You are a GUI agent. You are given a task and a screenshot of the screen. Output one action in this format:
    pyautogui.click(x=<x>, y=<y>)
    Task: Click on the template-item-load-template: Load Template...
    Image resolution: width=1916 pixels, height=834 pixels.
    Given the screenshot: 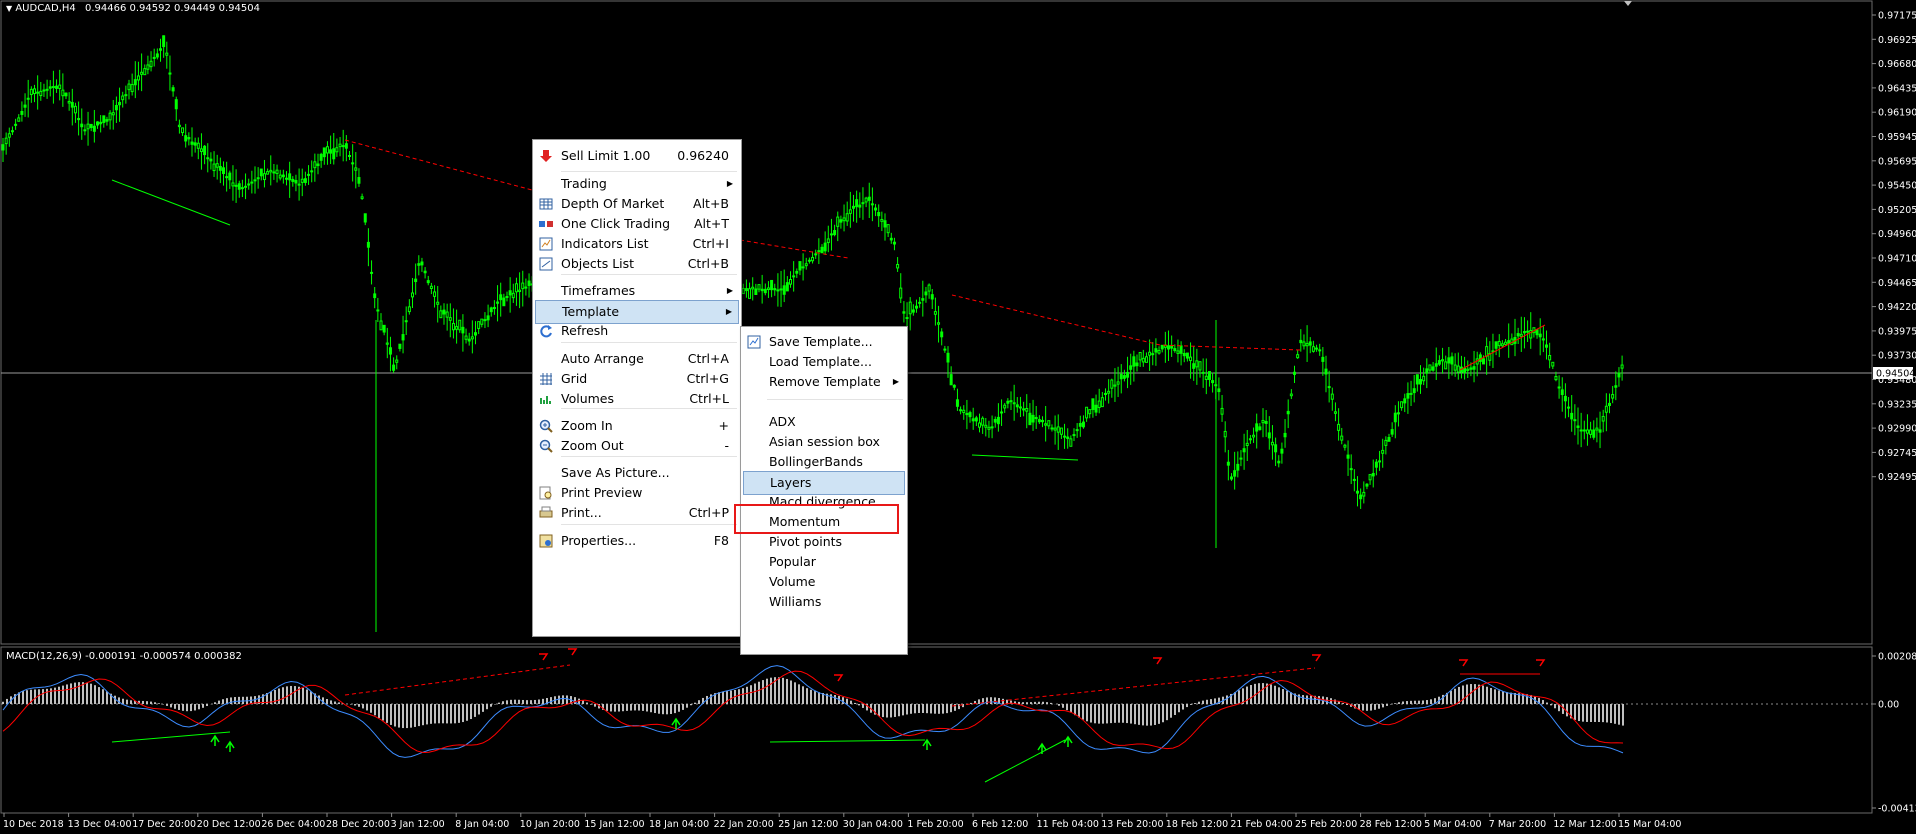 What is the action you would take?
    pyautogui.click(x=824, y=362)
    